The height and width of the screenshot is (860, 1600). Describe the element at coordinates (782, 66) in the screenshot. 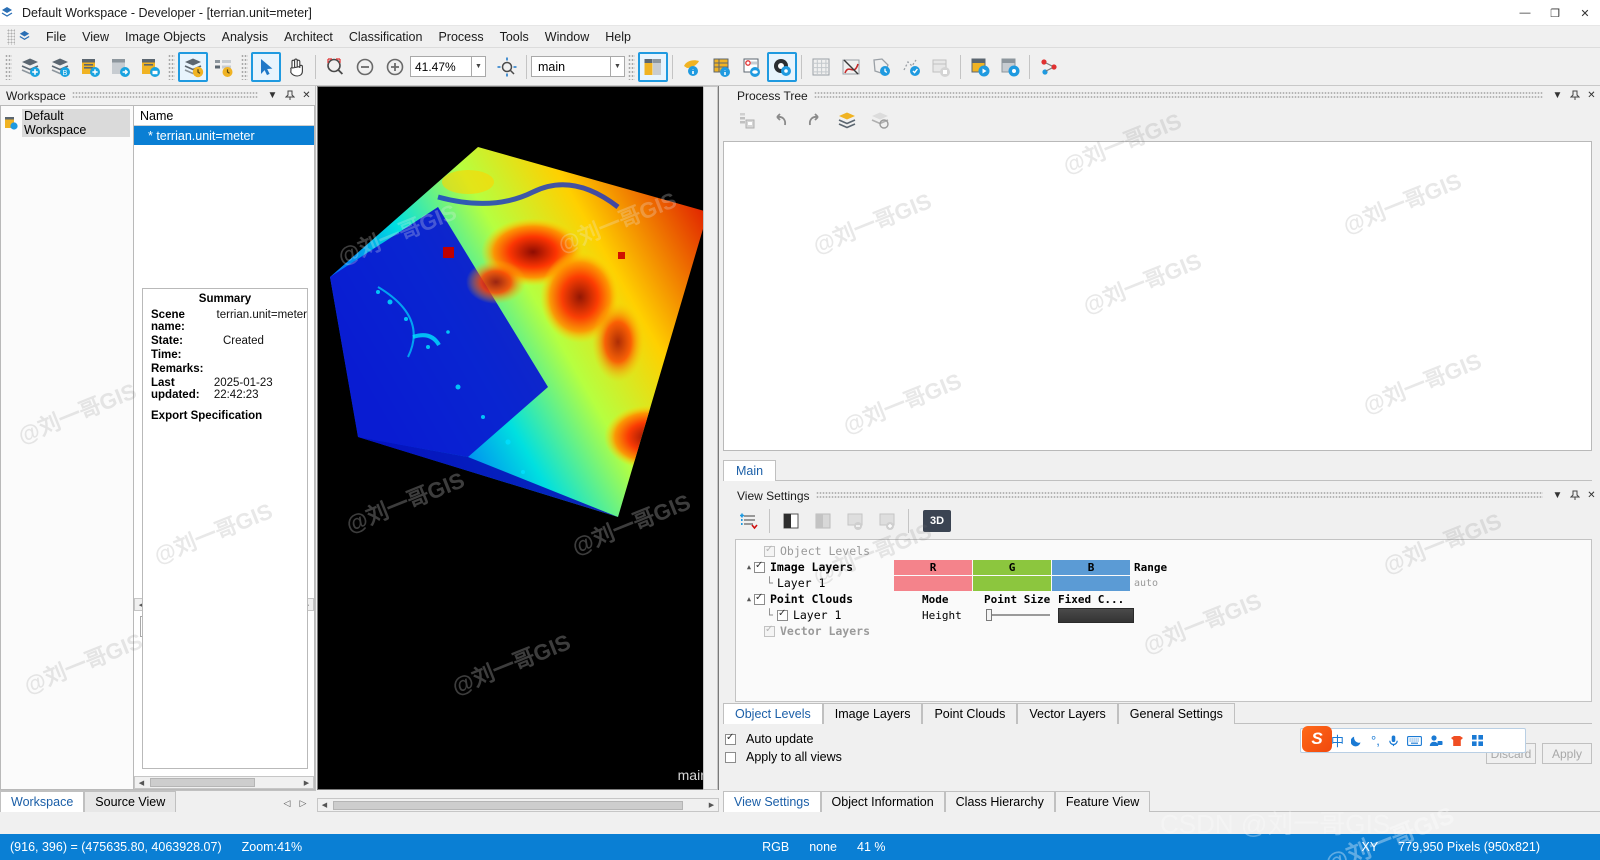

I see `view-settings-icon` at that location.